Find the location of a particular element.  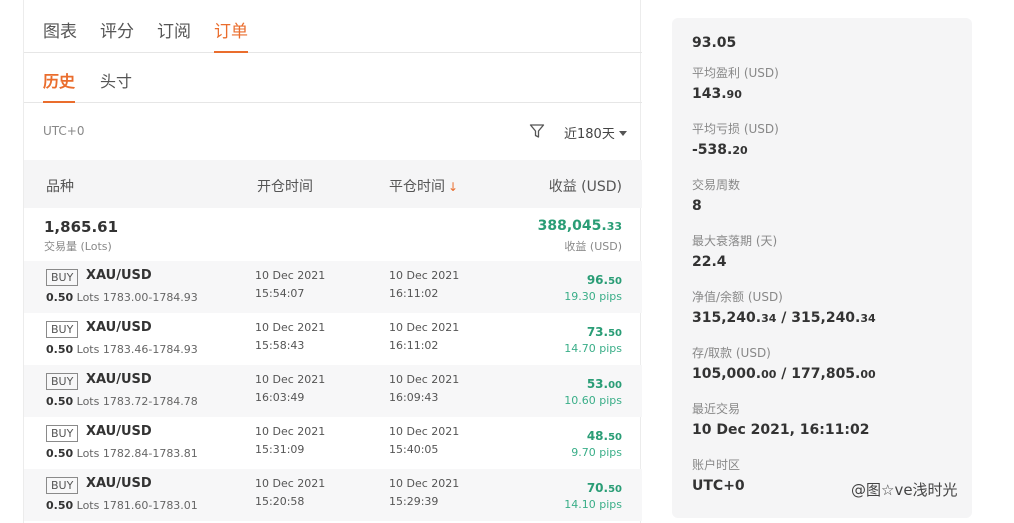

col-close-time: 平仓时间 ↓ is located at coordinates (423, 186).